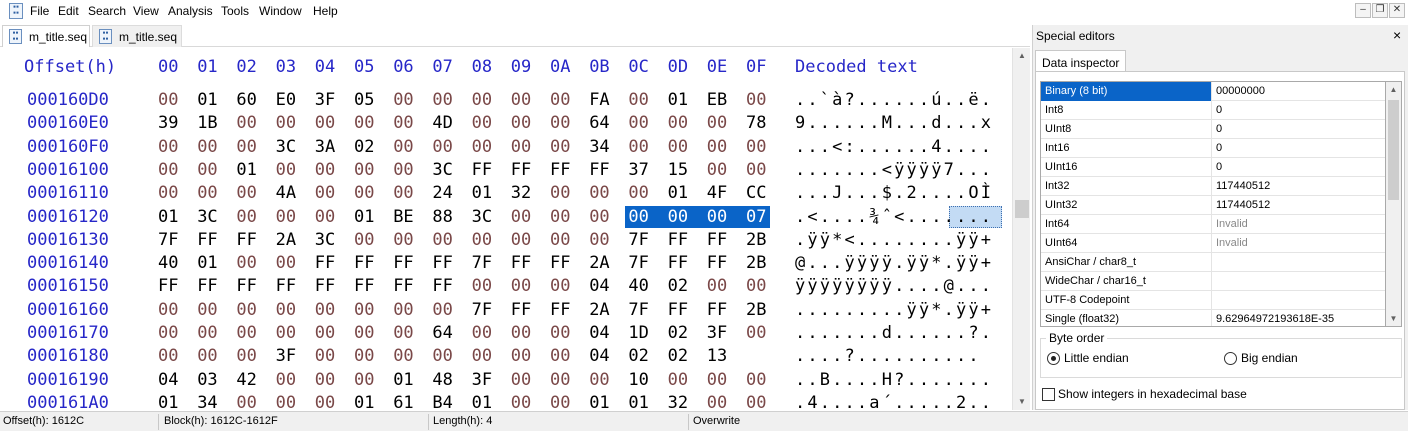 The width and height of the screenshot is (1408, 431). I want to click on hex-byte: 2A, so click(286, 240).